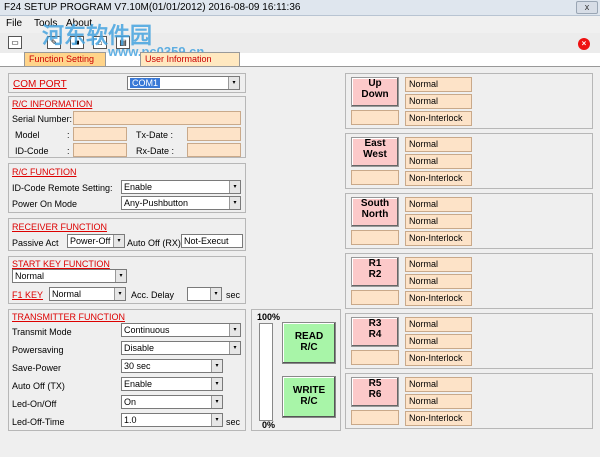  I want to click on south-north-line2: North, so click(375, 214).